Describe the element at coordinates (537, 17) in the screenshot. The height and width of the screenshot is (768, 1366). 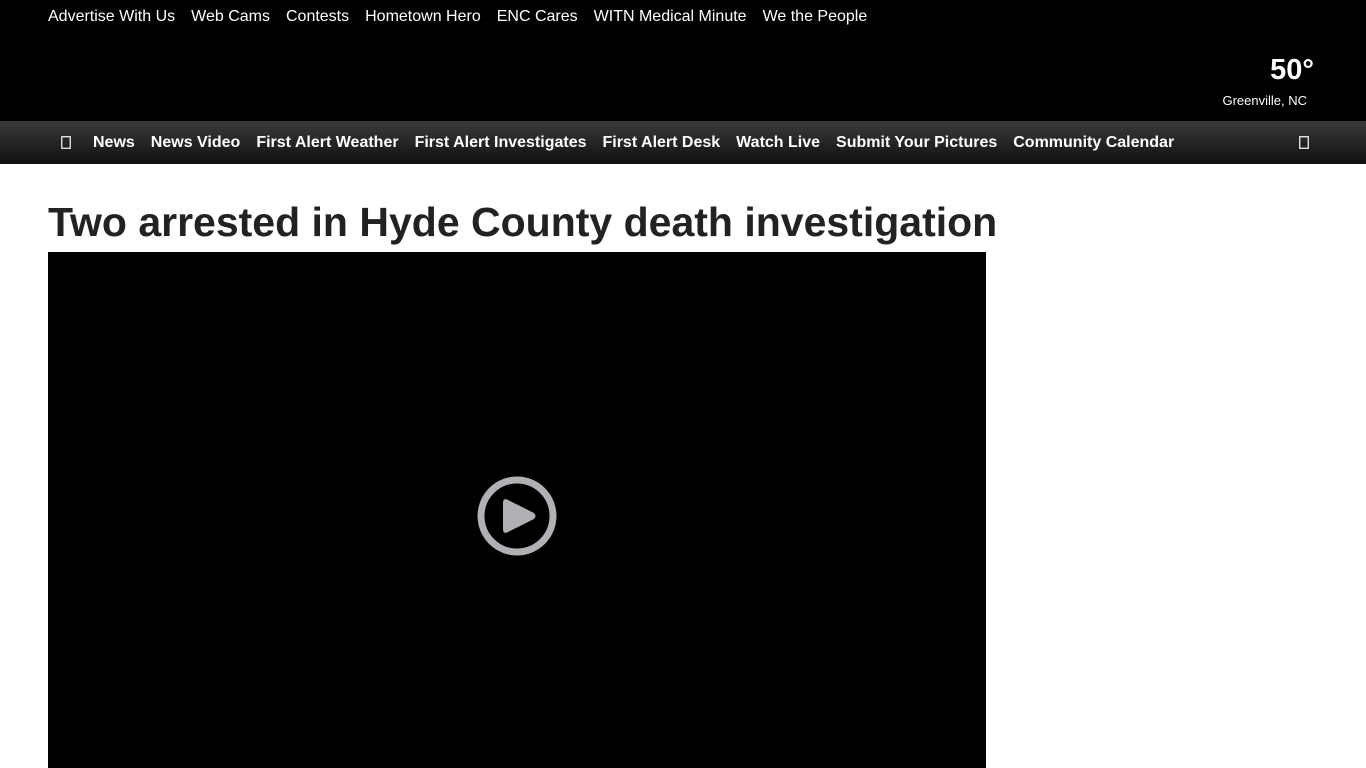
I see `utility-link-enc-cares: ENC Cares` at that location.